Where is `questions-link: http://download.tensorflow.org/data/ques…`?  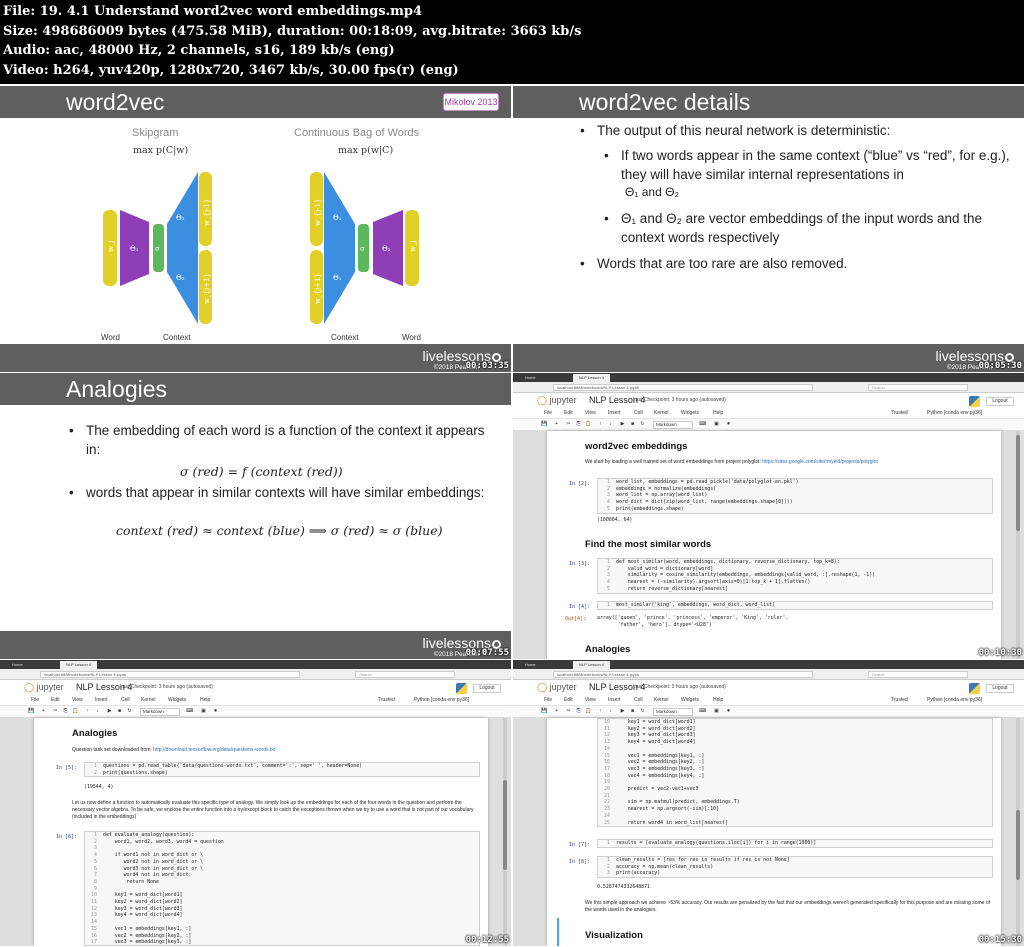
questions-link: http://download.tensorflow.org/data/ques… is located at coordinates (214, 750).